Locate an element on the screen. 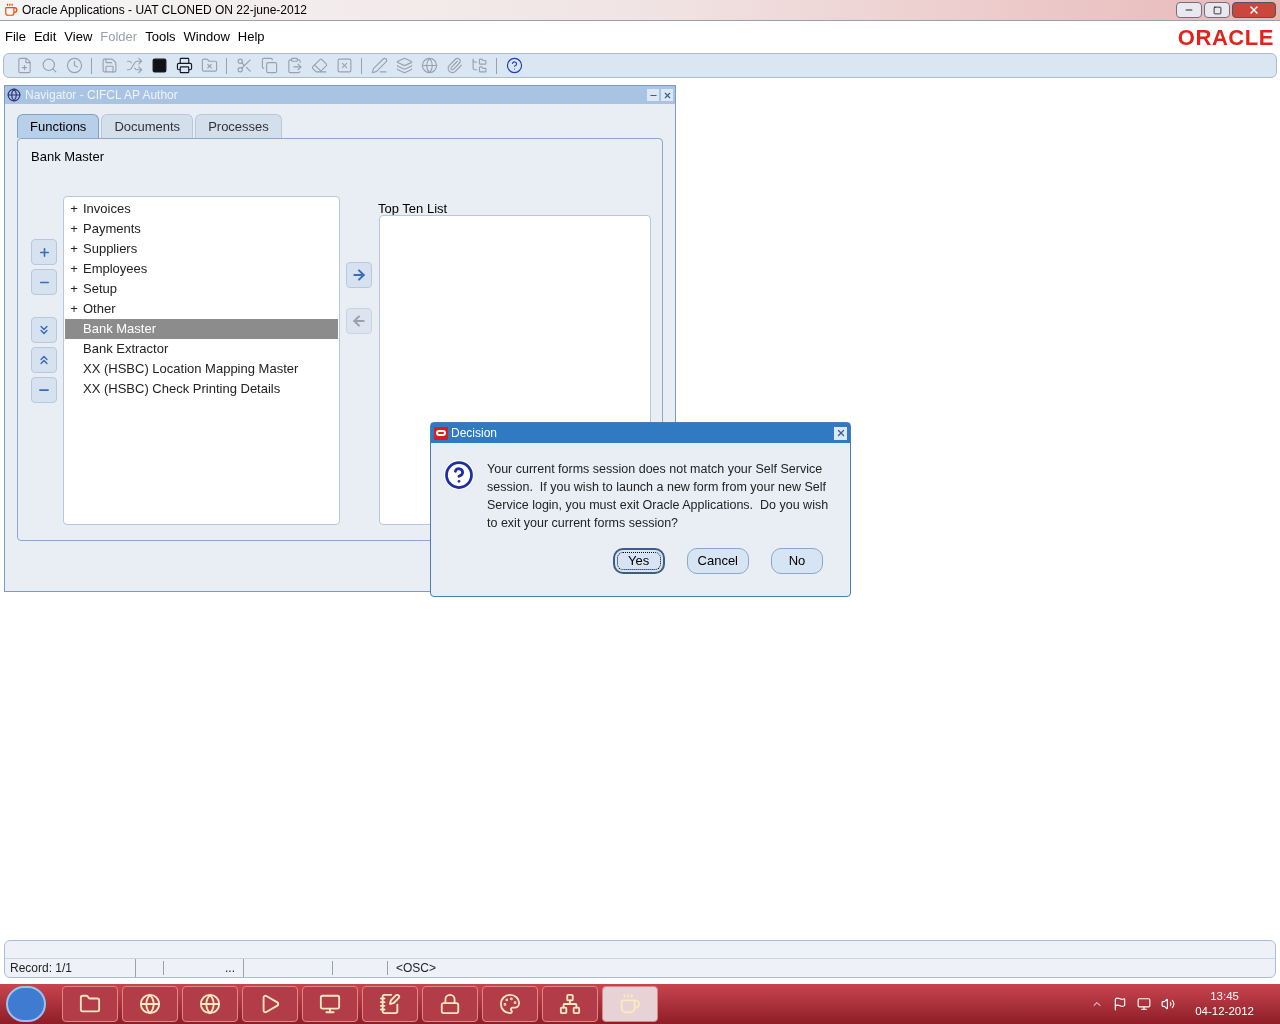 This screenshot has height=1024, width=1280. tree-label: Payments is located at coordinates (112, 229).